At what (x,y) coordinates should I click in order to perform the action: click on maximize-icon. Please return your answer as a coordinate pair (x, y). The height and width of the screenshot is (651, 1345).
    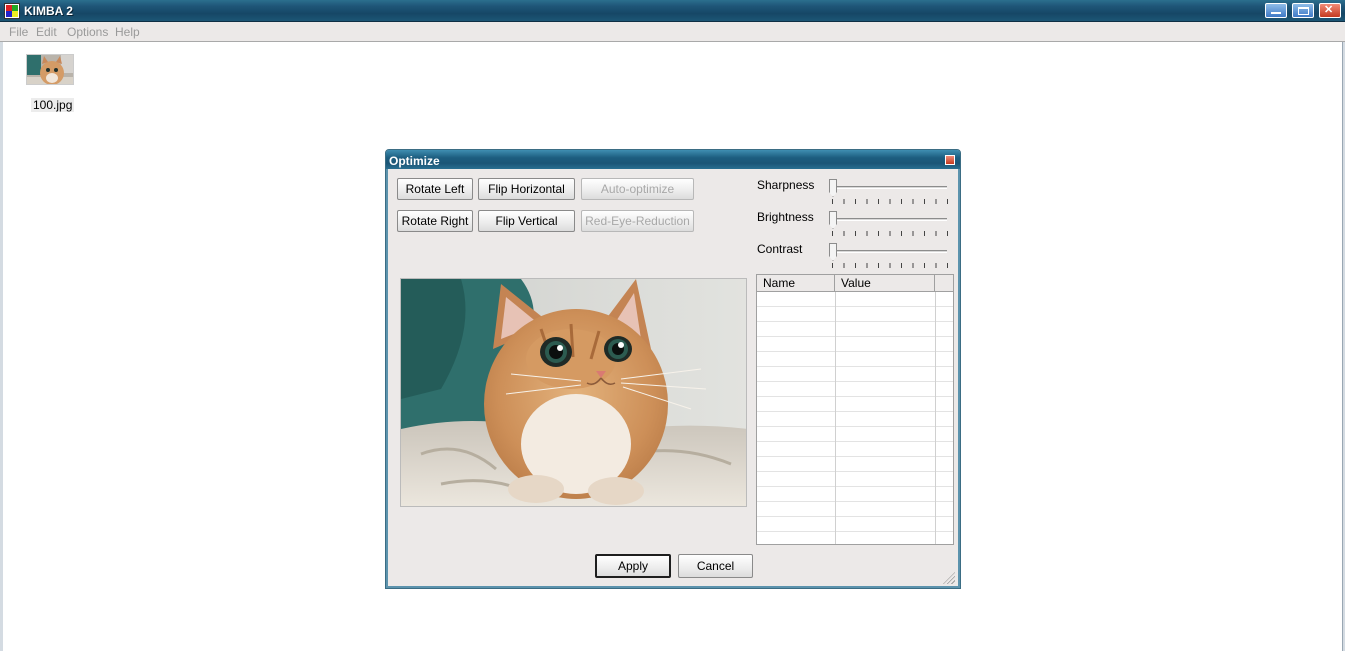
    Looking at the image, I should click on (1303, 11).